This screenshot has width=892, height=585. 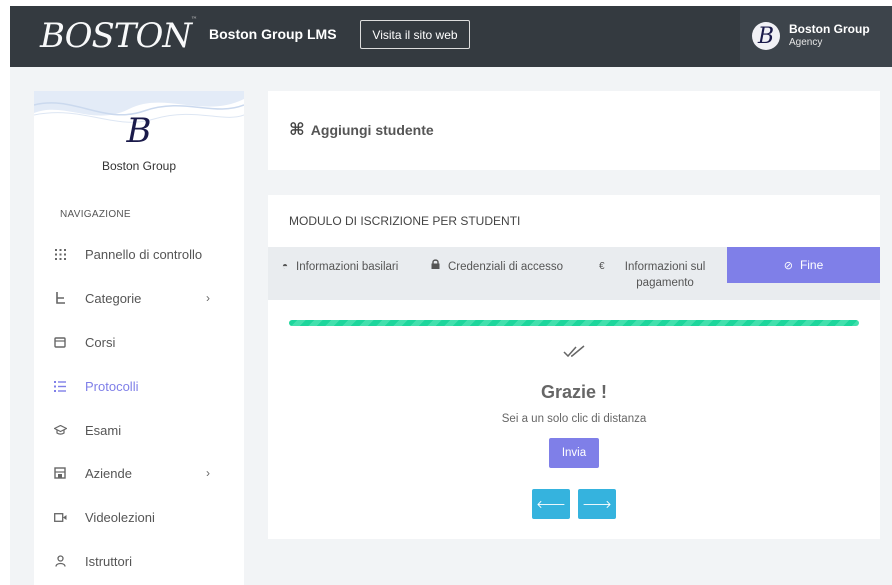 I want to click on avatar: B, so click(x=766, y=36).